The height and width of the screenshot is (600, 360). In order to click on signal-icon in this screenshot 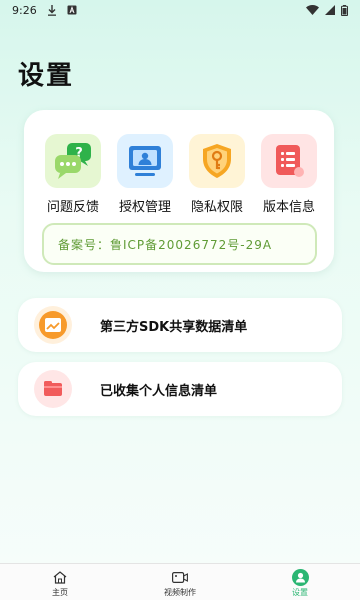, I will do `click(330, 10)`.